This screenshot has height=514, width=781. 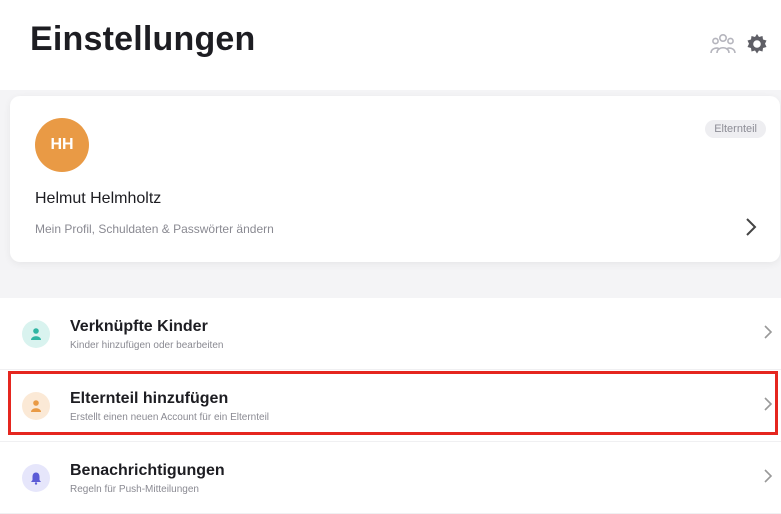 I want to click on bell-icon, so click(x=36, y=478).